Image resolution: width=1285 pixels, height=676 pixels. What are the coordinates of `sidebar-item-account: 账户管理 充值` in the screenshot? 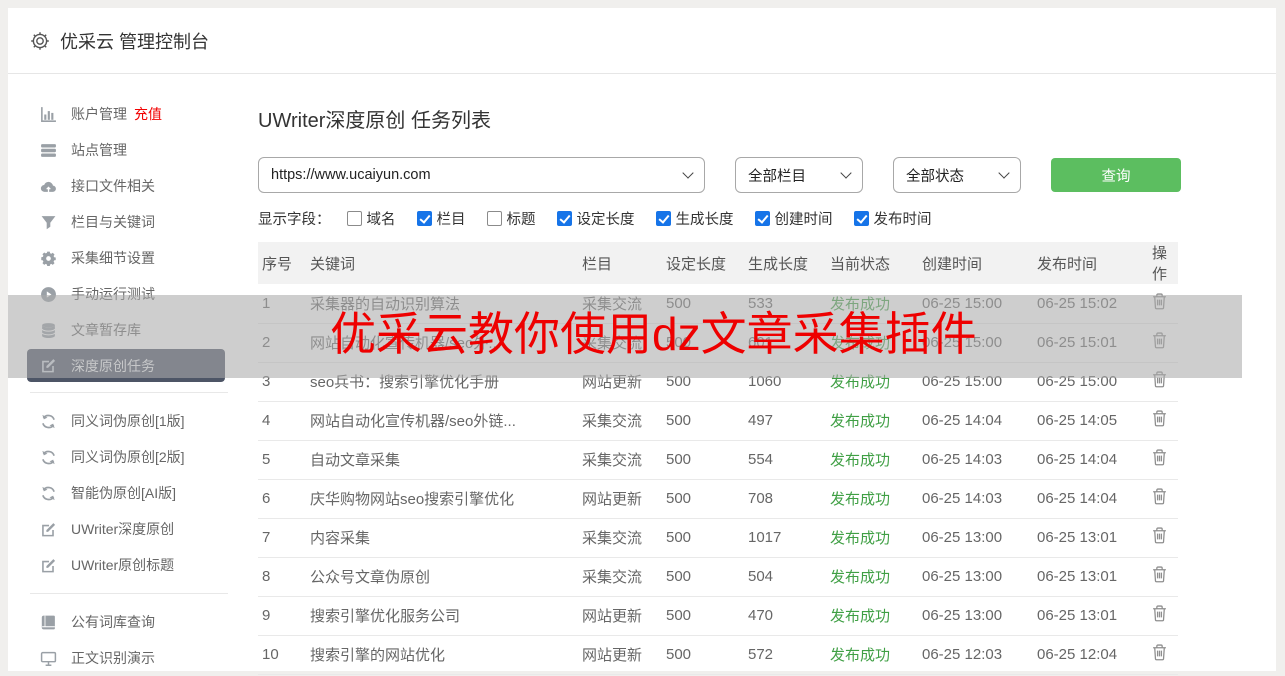 It's located at (129, 114).